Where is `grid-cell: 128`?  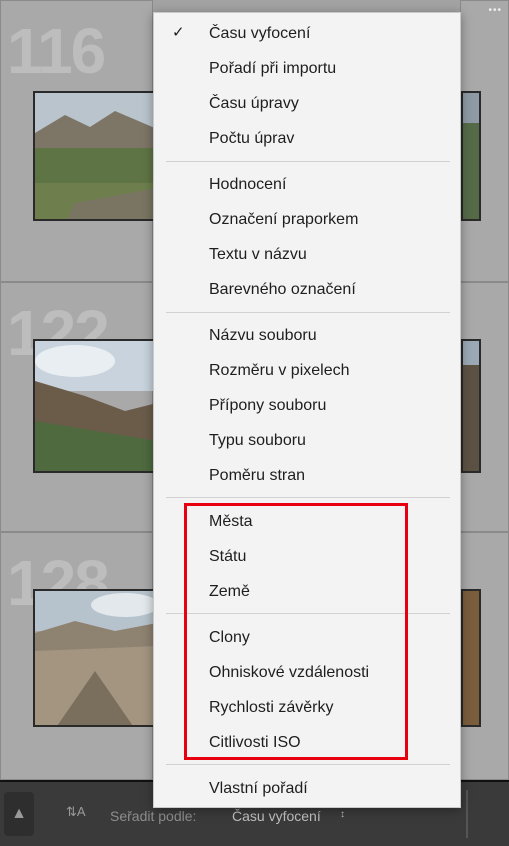
grid-cell: 128 is located at coordinates (77, 656).